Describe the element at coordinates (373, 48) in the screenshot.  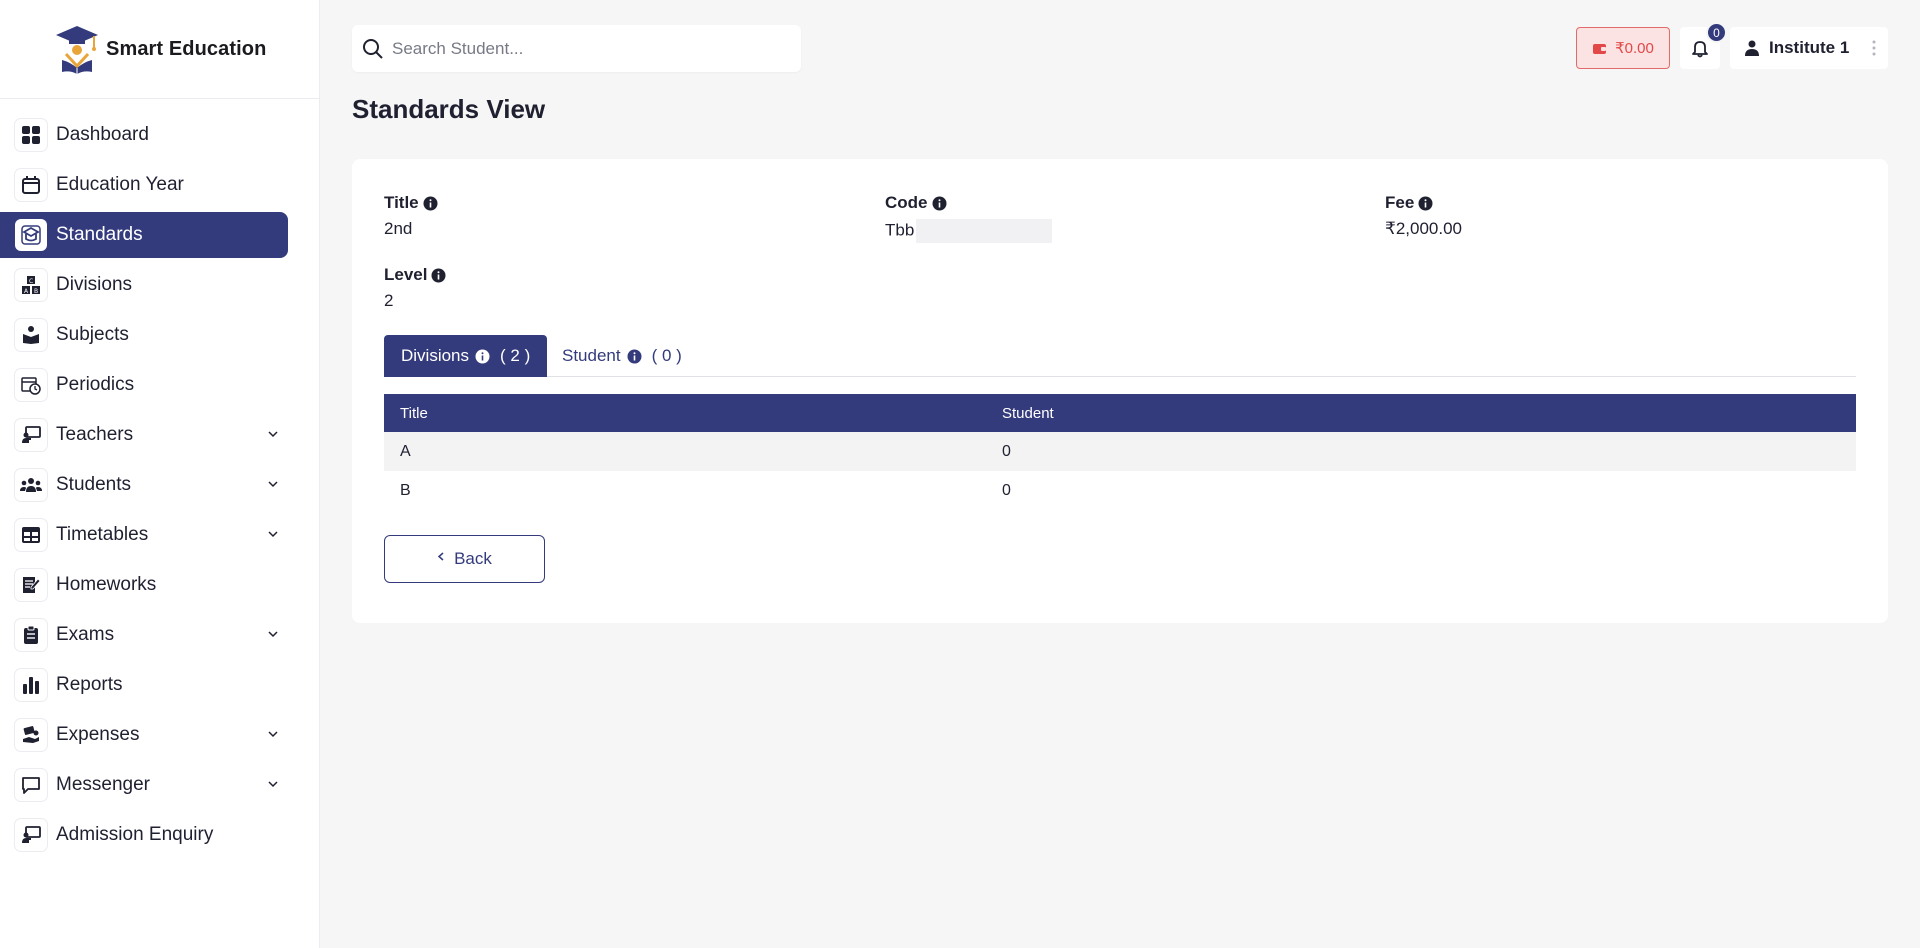
I see `search-icon` at that location.